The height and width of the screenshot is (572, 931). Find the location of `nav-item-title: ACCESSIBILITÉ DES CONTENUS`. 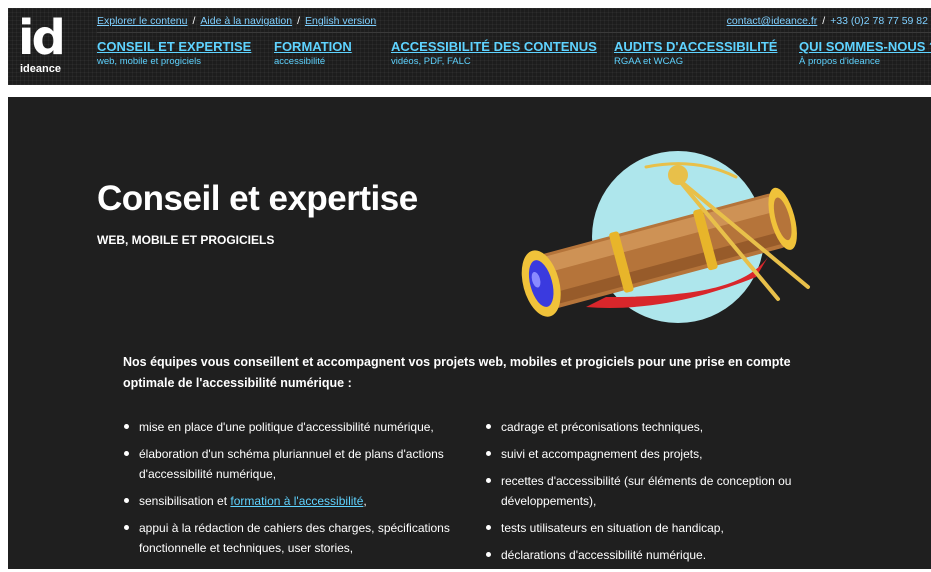

nav-item-title: ACCESSIBILITÉ DES CONTENUS is located at coordinates (494, 46).